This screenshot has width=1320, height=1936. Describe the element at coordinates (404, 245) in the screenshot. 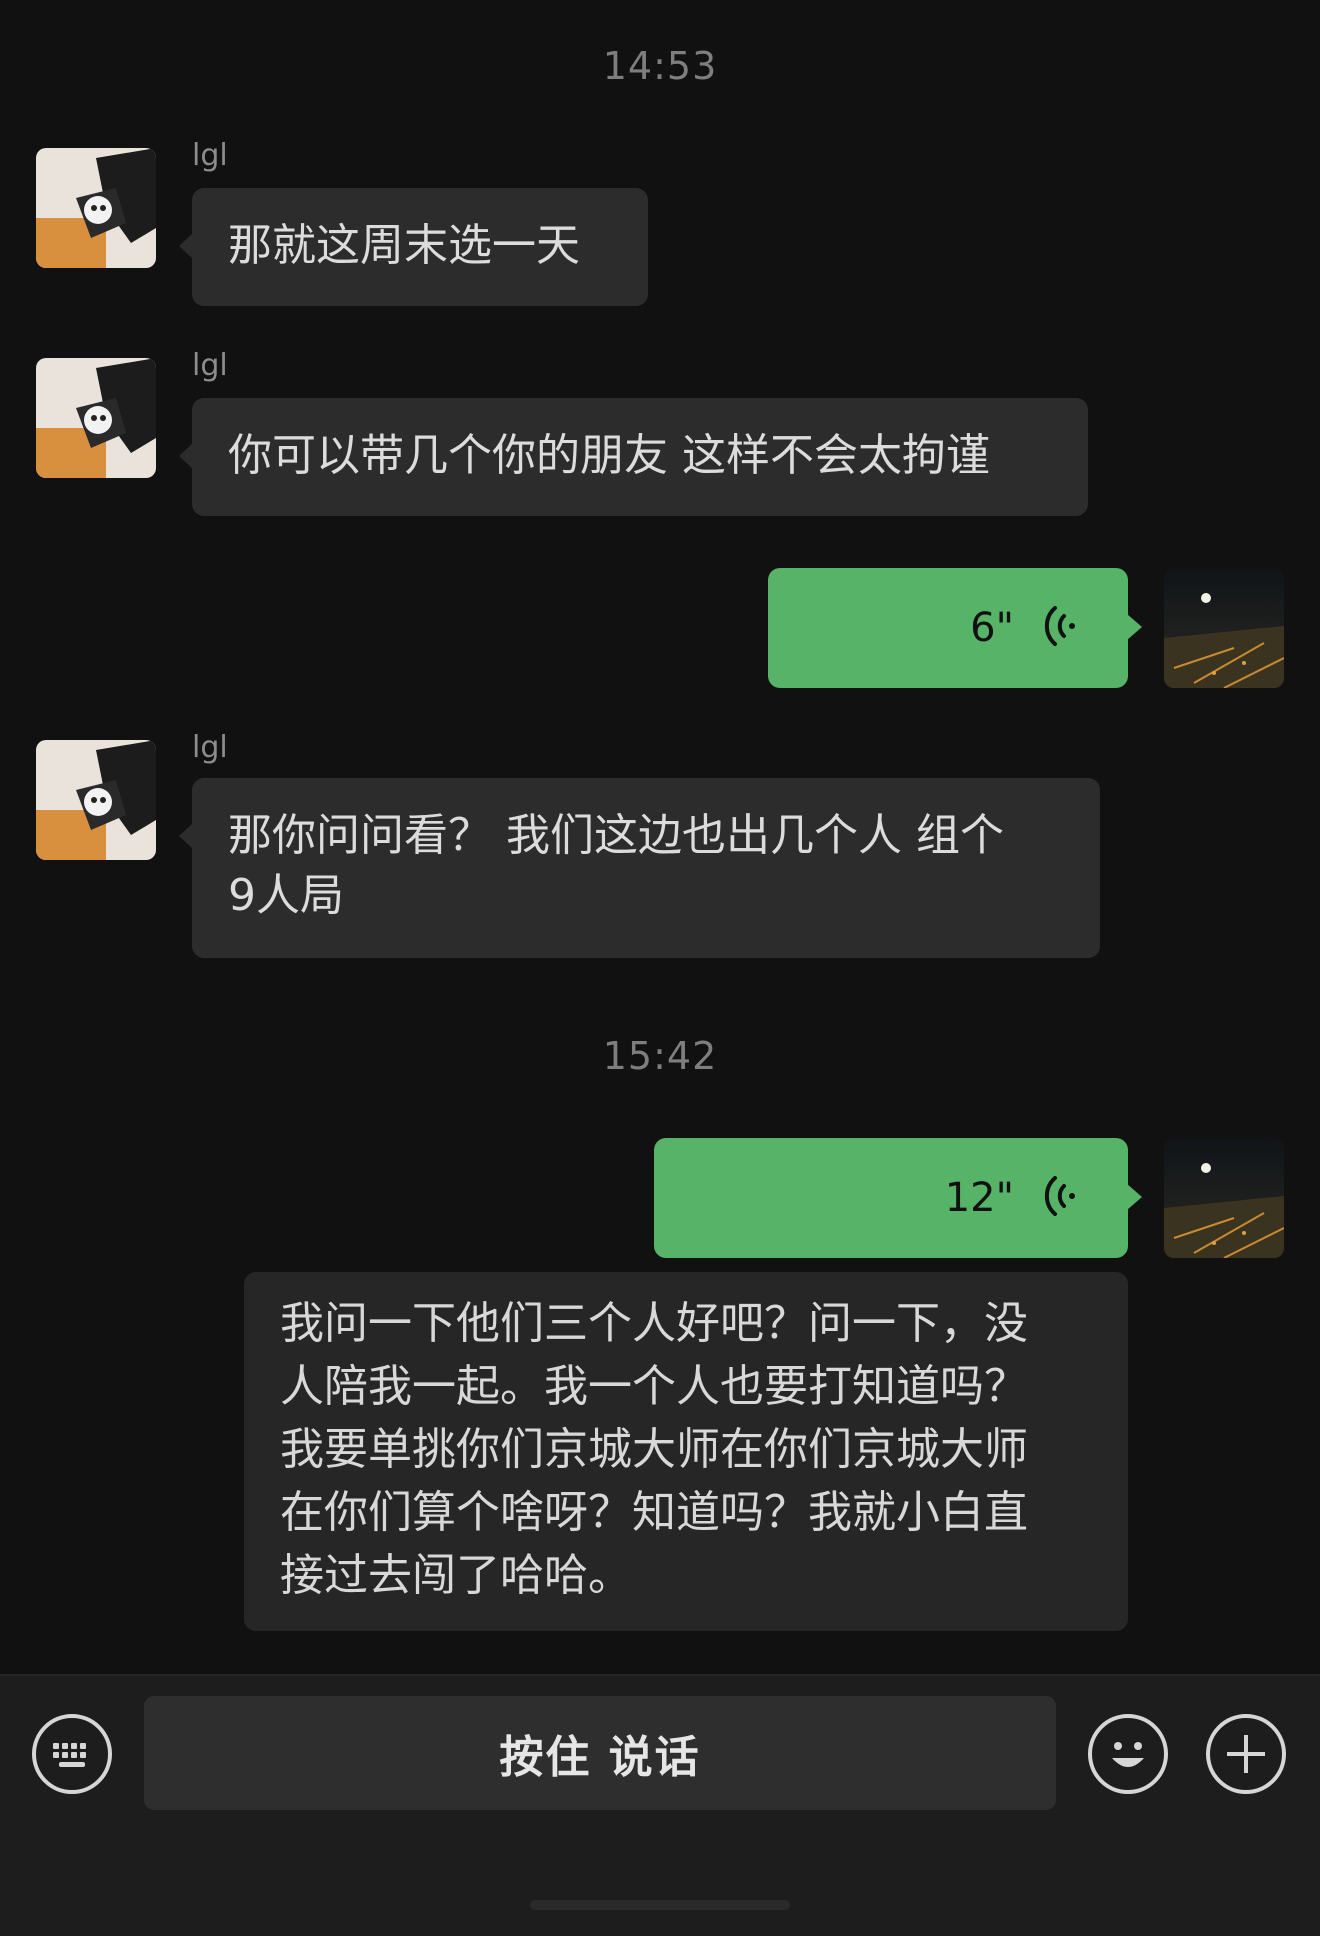

I see `message-text: 那就这周末选一天` at that location.